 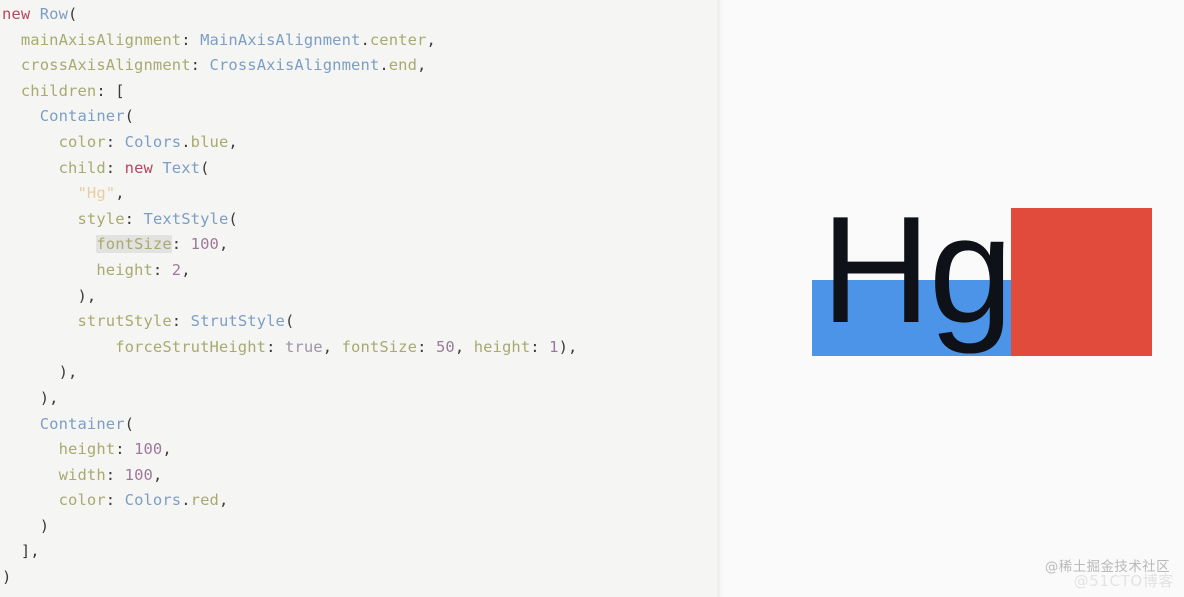 I want to click on code-line-6: color: Colors.blue,, so click(x=360, y=143).